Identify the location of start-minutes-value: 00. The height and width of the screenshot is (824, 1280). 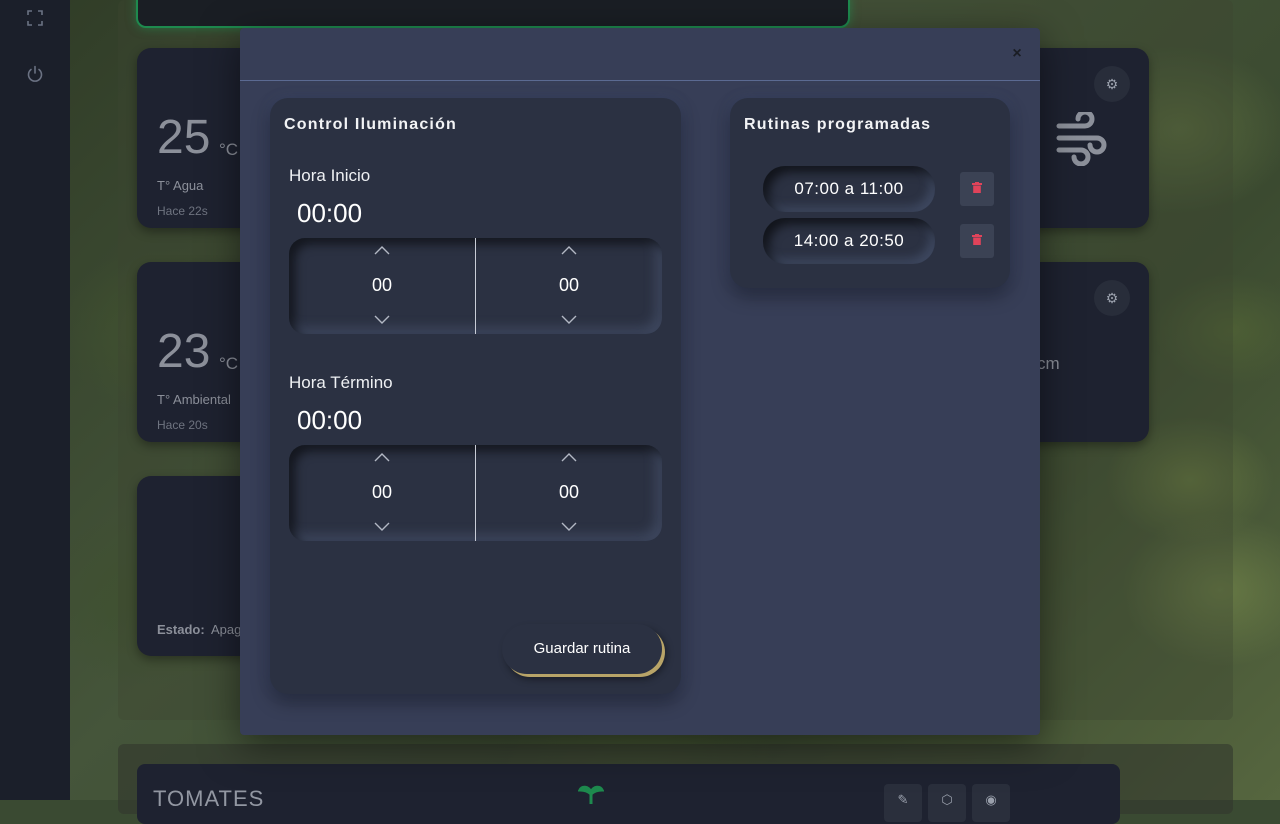
(569, 285).